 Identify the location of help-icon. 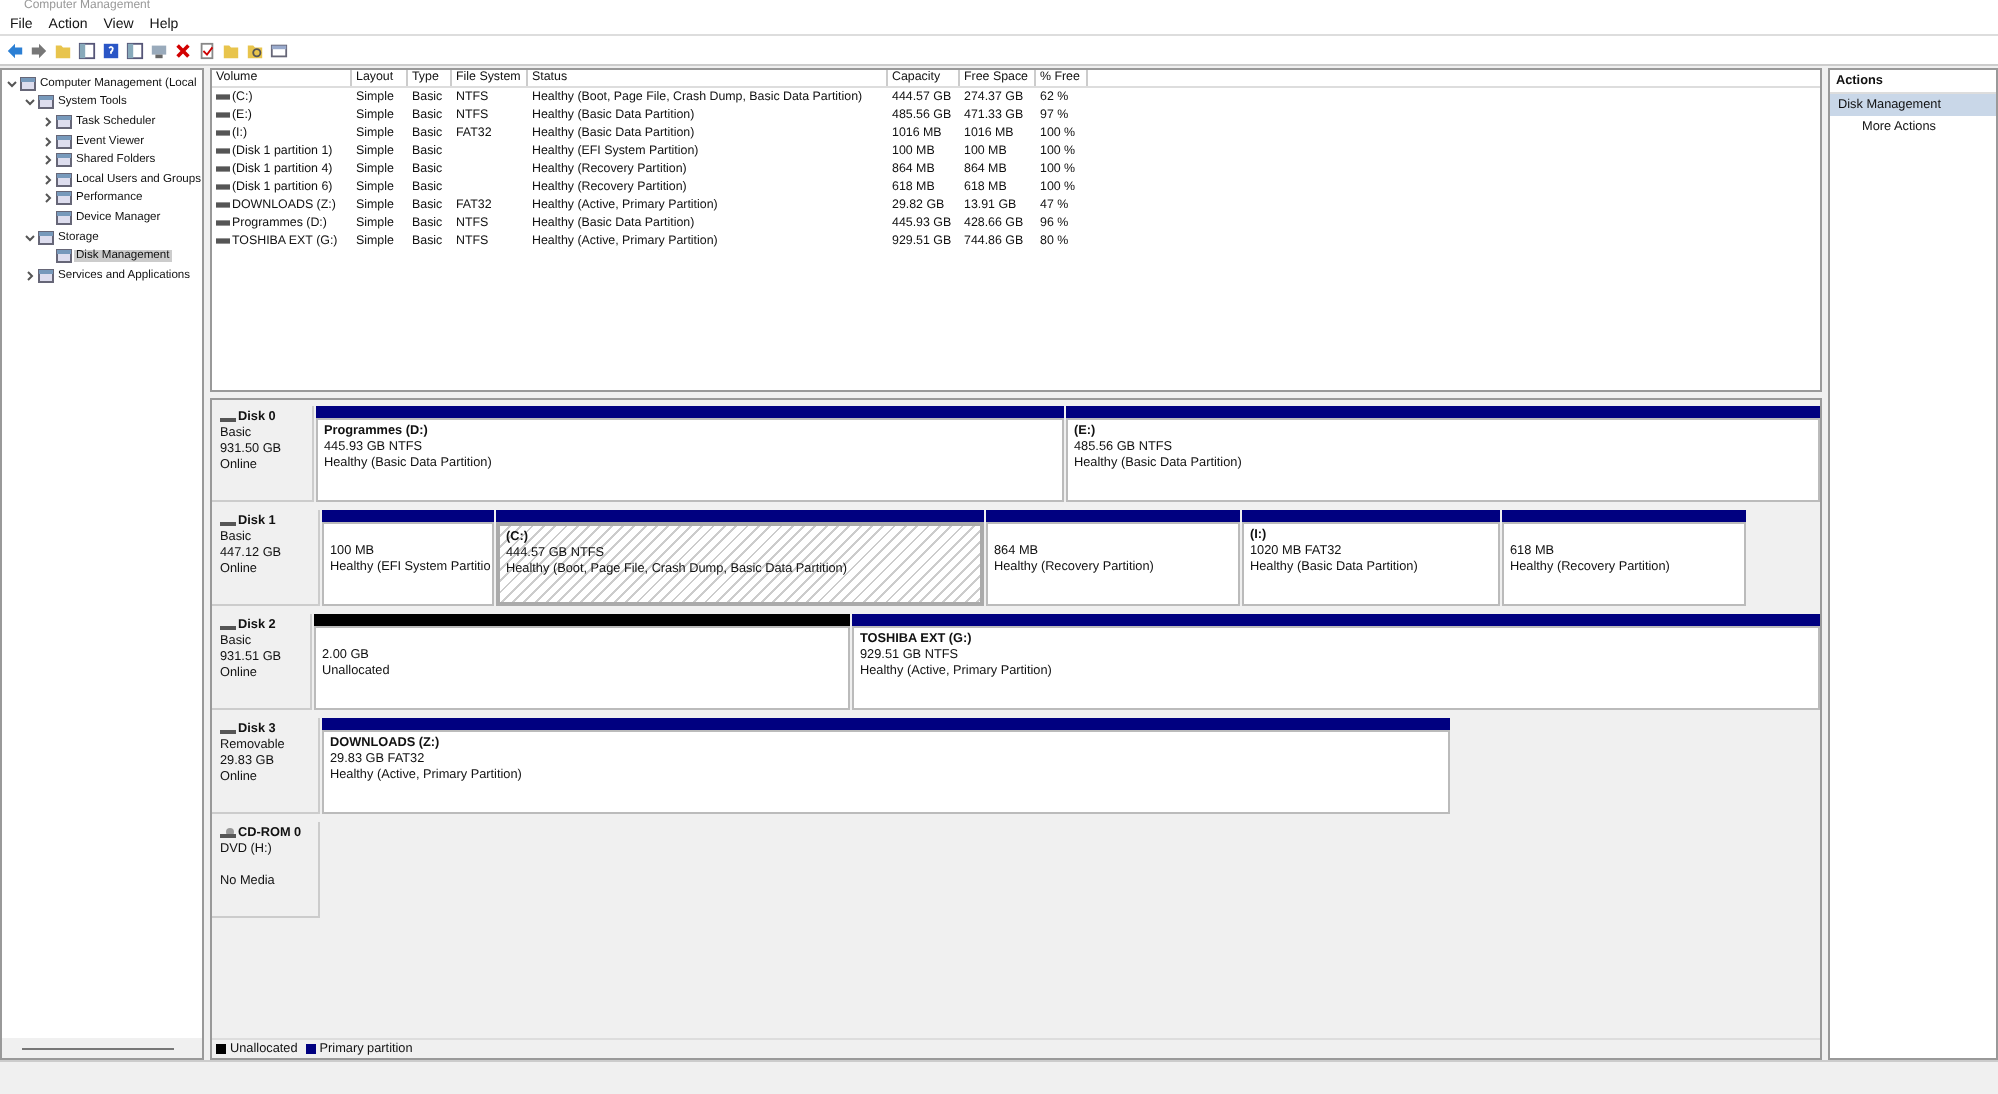
(111, 50).